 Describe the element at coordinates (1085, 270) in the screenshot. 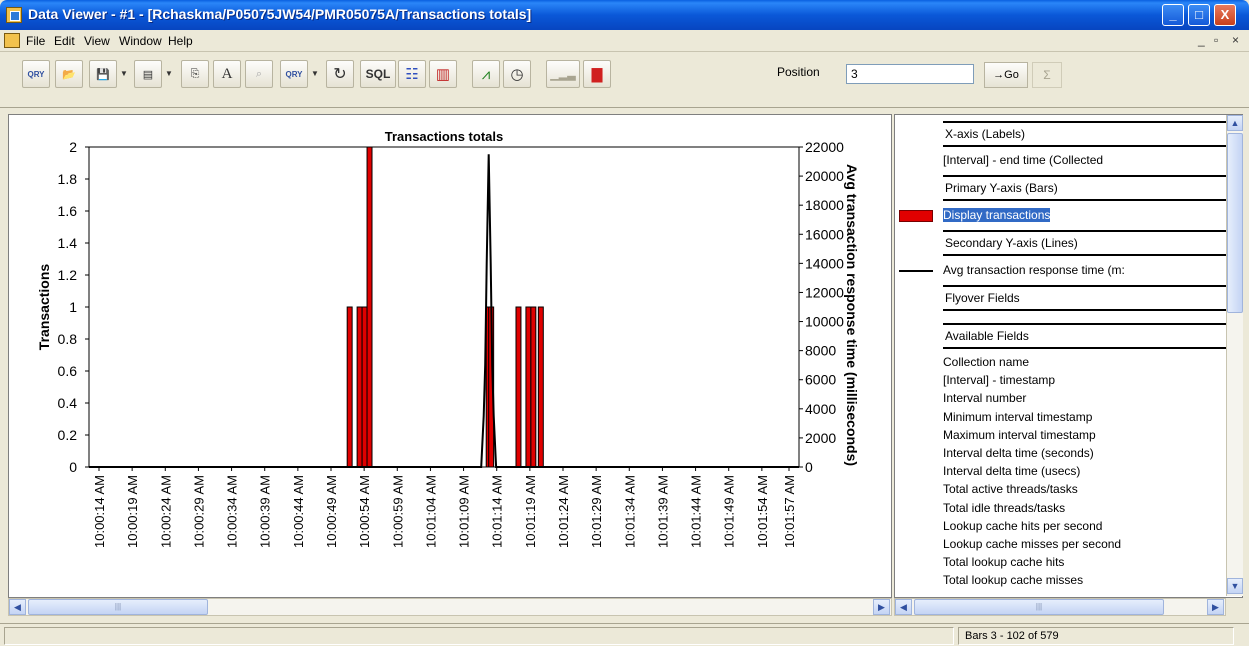

I see `secondary-yaxis-field: Avg transaction response time (m:` at that location.